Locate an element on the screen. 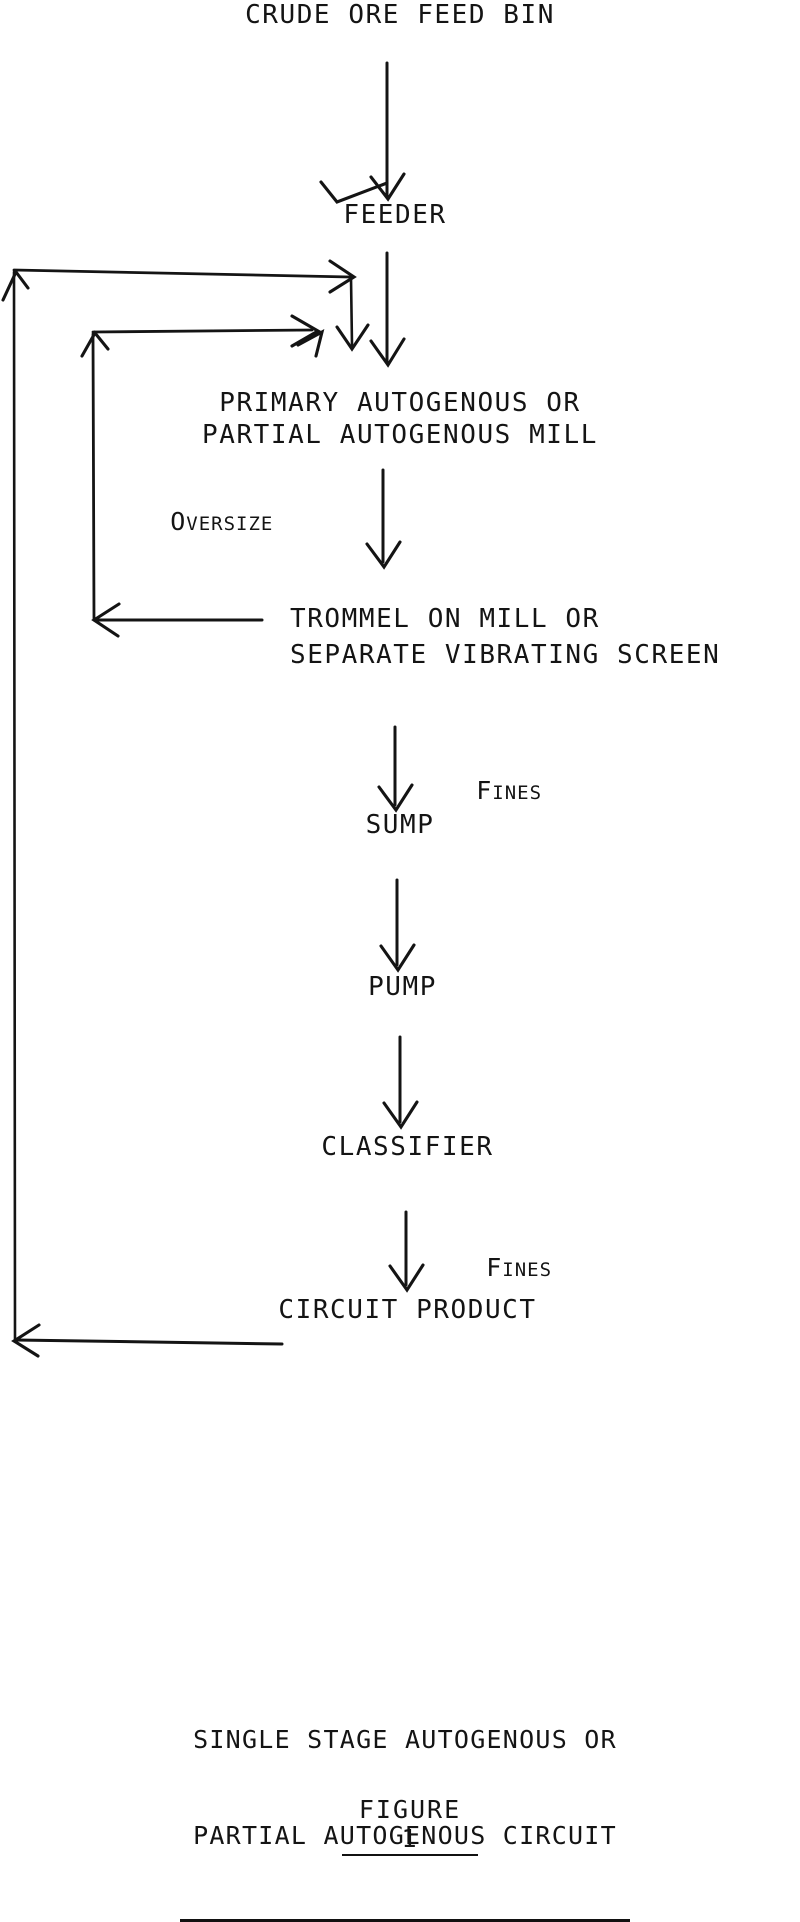 The image size is (800, 1922). stream-label-classifier-fines-cap: F is located at coordinates (494, 1267).